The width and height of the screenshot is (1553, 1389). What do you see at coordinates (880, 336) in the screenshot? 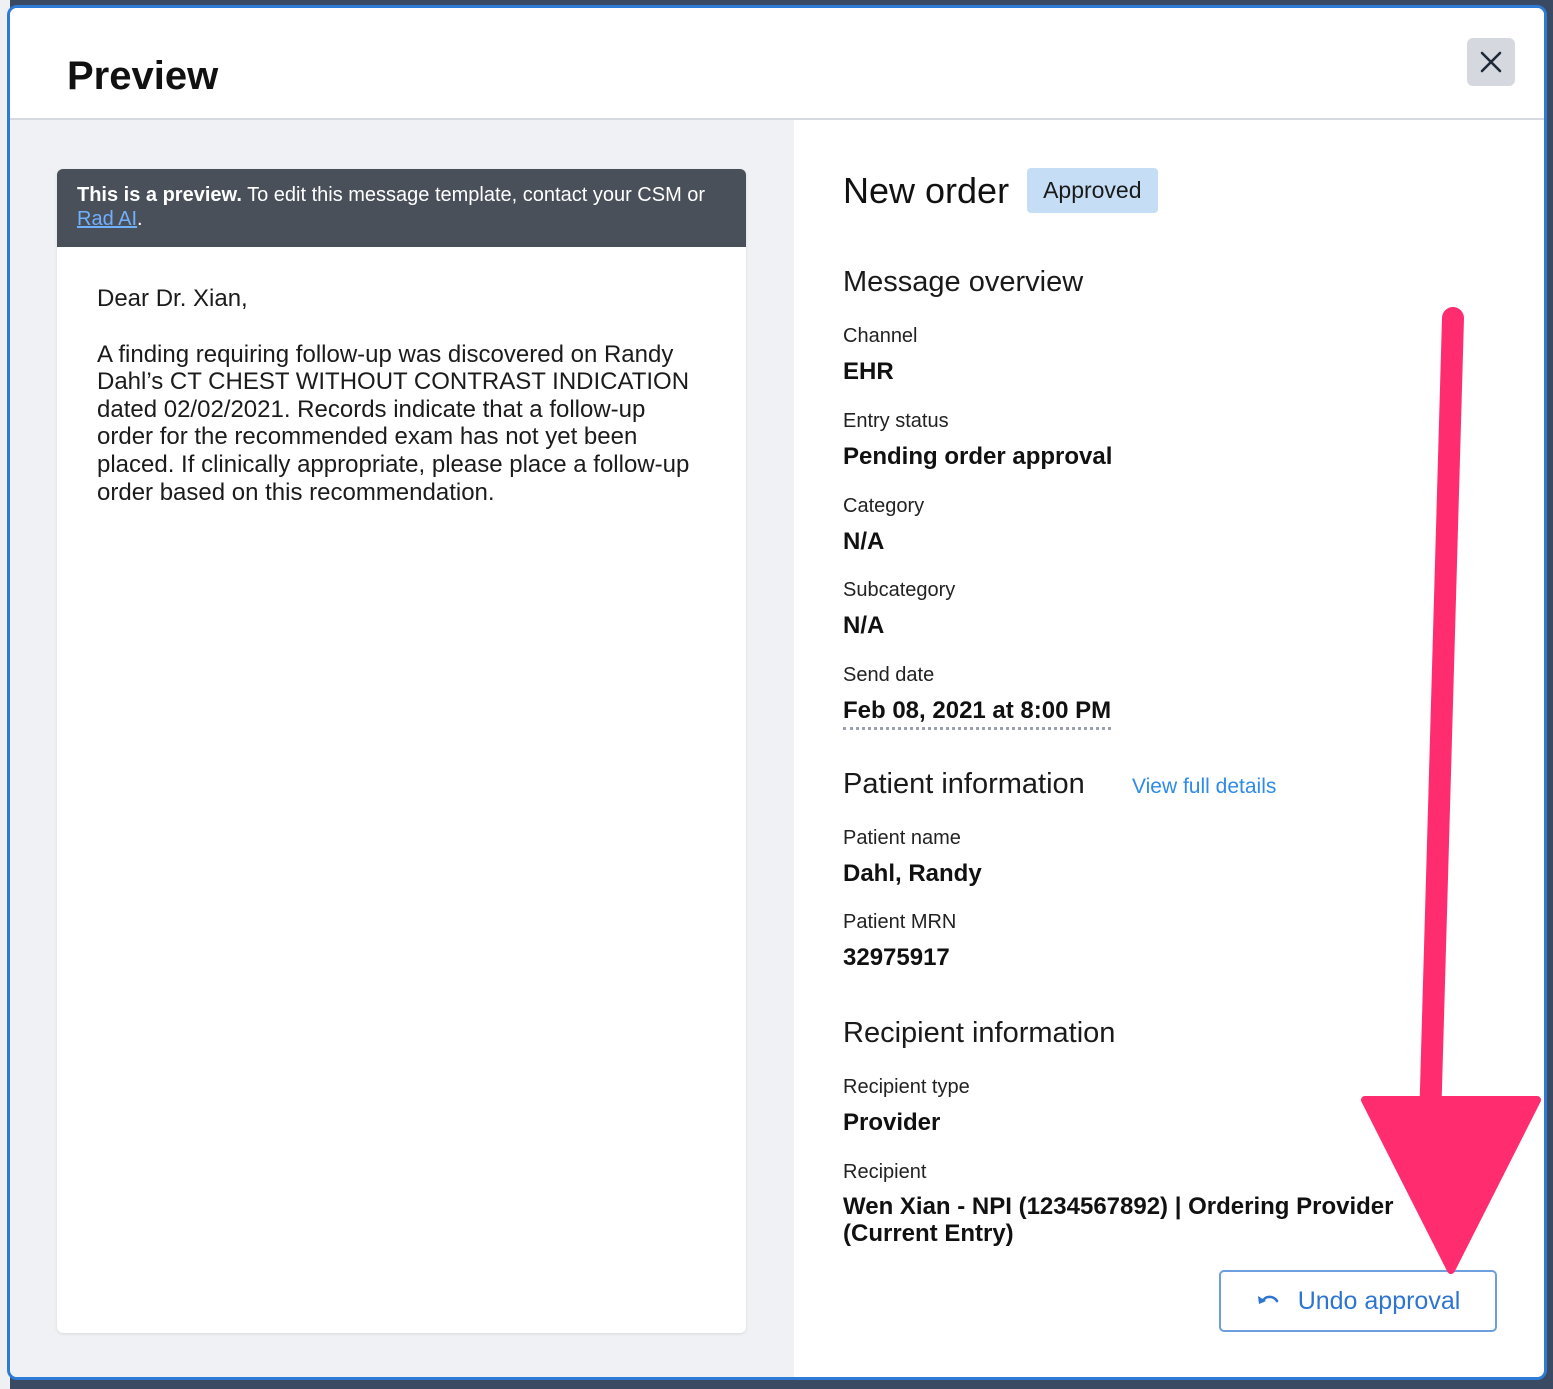
I see `channel-label: Channel` at bounding box center [880, 336].